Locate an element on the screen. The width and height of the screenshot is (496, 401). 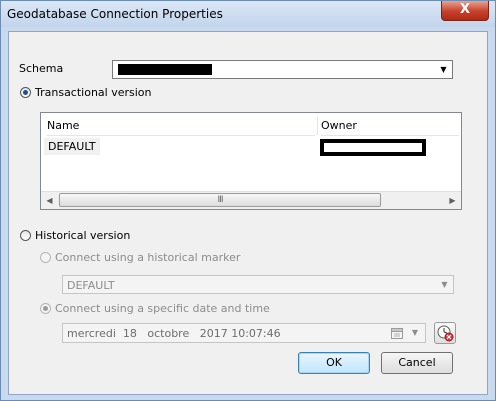
horizontal-scrollbar: ◀ III ▶ is located at coordinates (251, 200).